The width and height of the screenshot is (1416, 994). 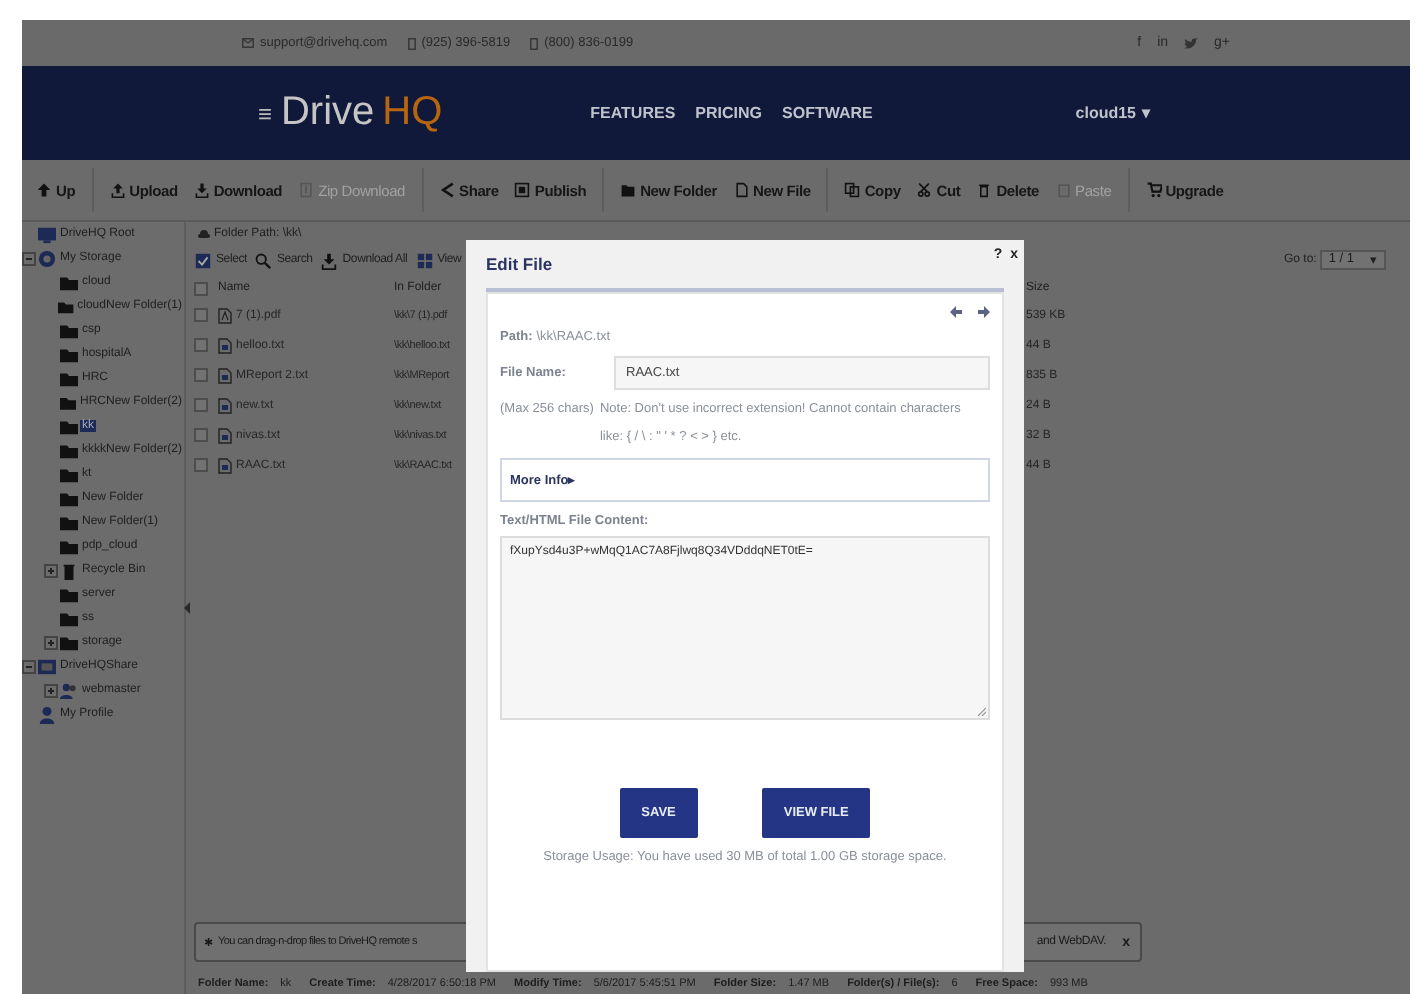 I want to click on share-icon, so click(x=447, y=190).